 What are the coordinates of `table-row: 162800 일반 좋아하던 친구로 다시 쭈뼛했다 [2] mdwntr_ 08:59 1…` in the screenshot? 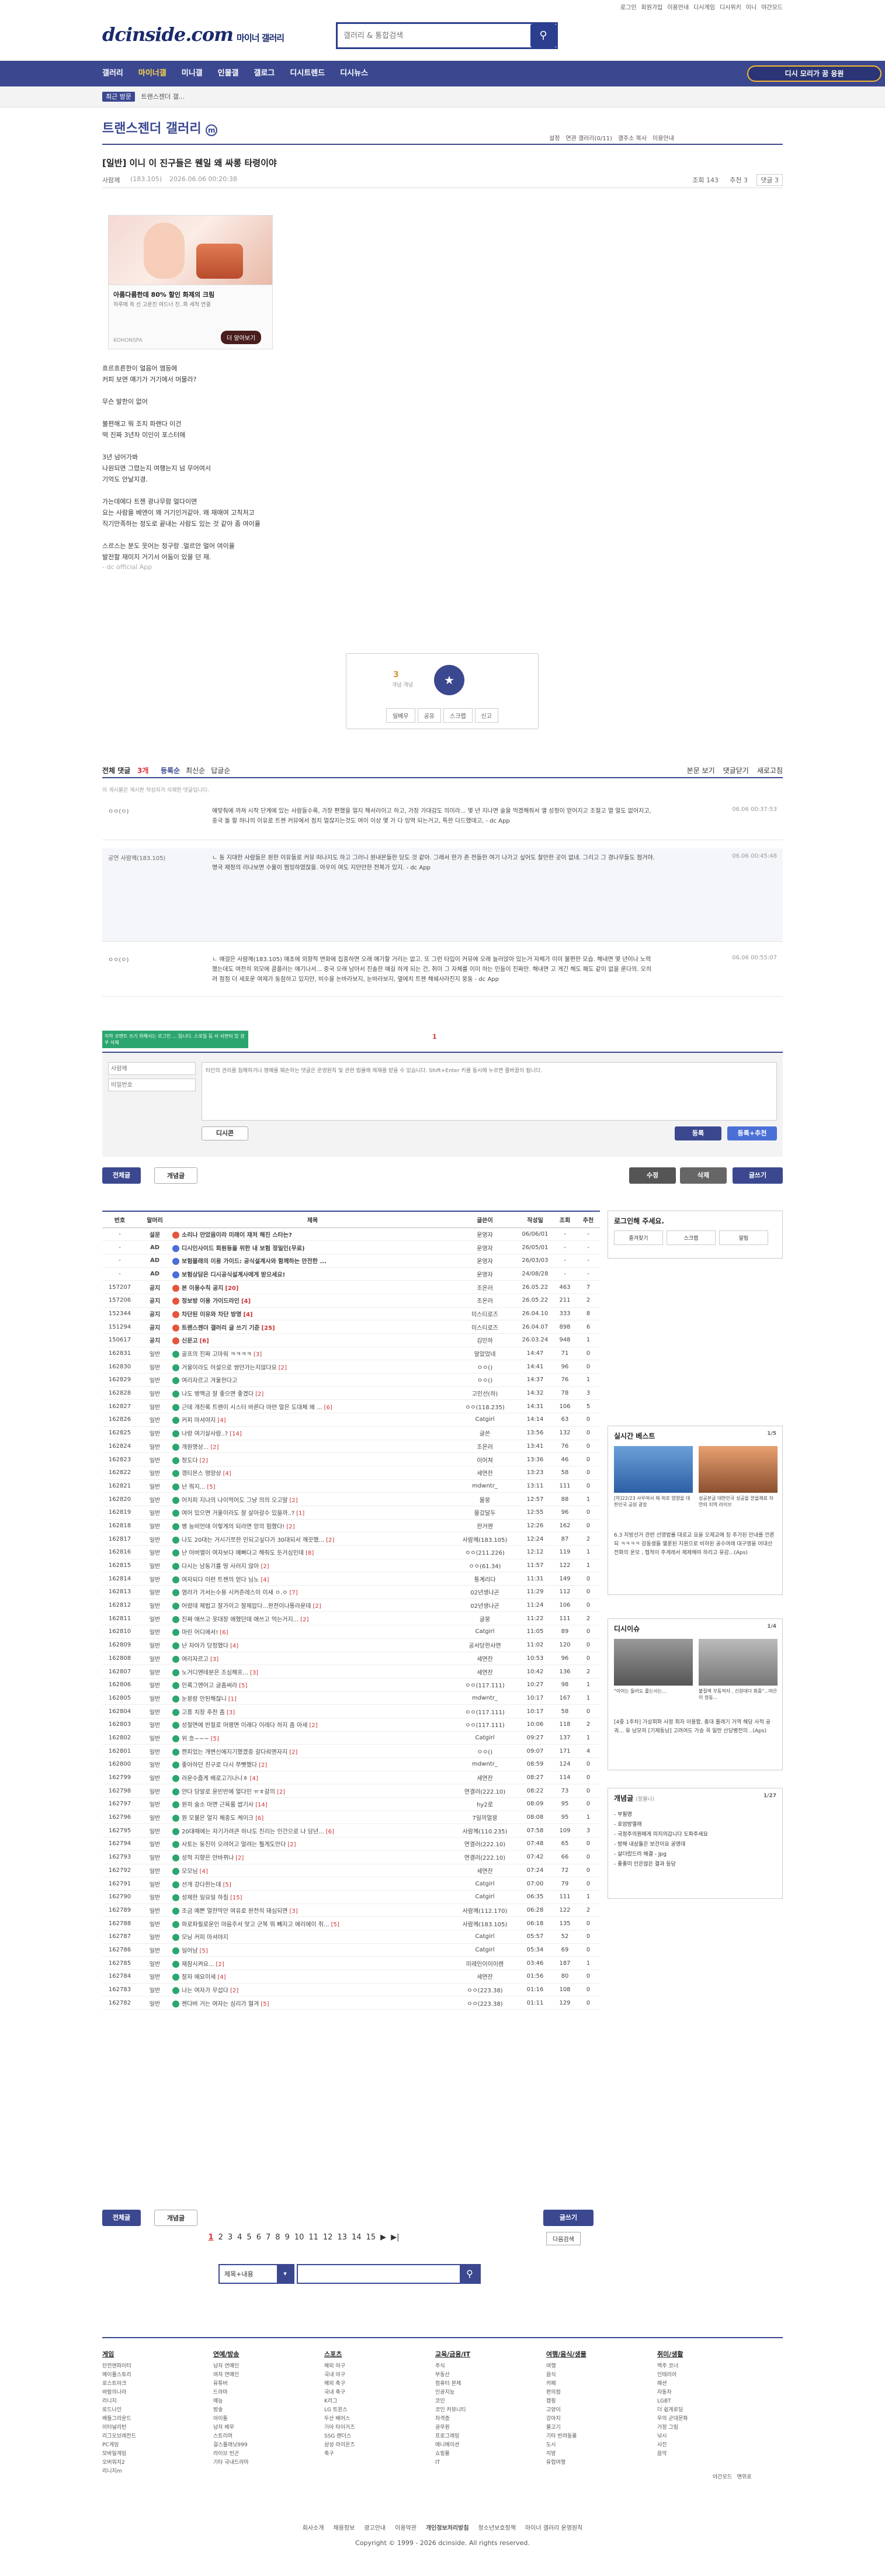 It's located at (351, 1764).